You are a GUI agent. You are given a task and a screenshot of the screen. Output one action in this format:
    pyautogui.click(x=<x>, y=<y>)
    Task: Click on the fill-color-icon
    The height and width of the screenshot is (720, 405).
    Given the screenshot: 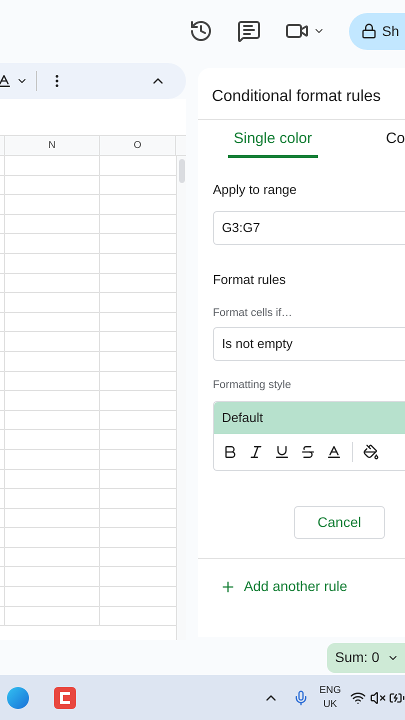 What is the action you would take?
    pyautogui.click(x=370, y=452)
    